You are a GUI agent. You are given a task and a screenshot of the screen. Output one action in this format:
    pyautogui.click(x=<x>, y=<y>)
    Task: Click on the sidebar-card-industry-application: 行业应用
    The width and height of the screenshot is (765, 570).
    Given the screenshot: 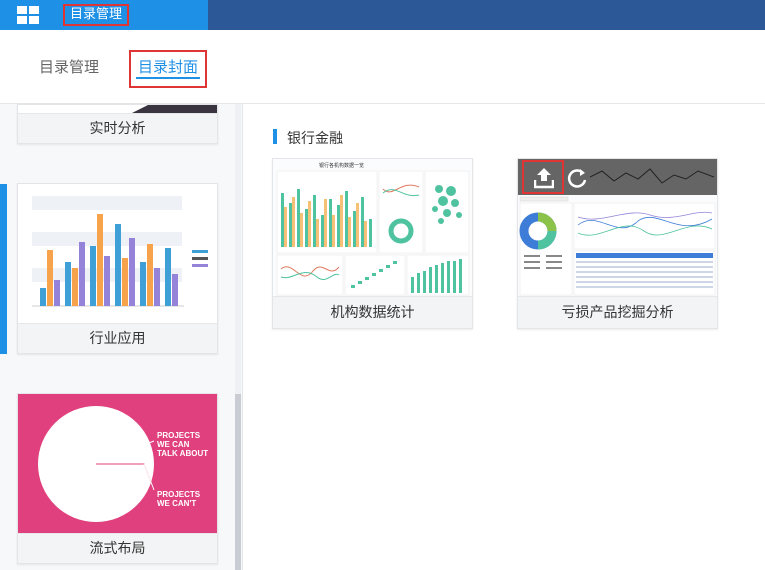 What is the action you would take?
    pyautogui.click(x=117, y=268)
    